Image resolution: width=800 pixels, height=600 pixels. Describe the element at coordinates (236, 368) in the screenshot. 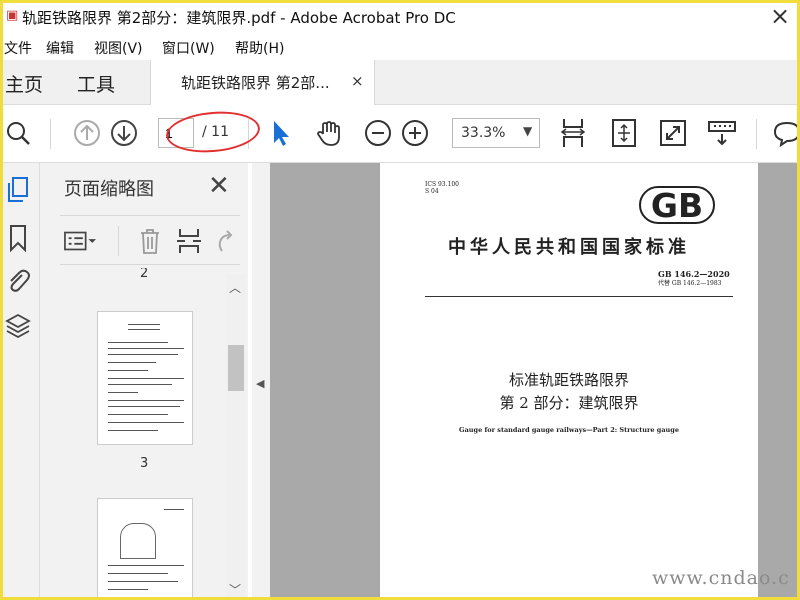

I see `scrollbar-thumb` at that location.